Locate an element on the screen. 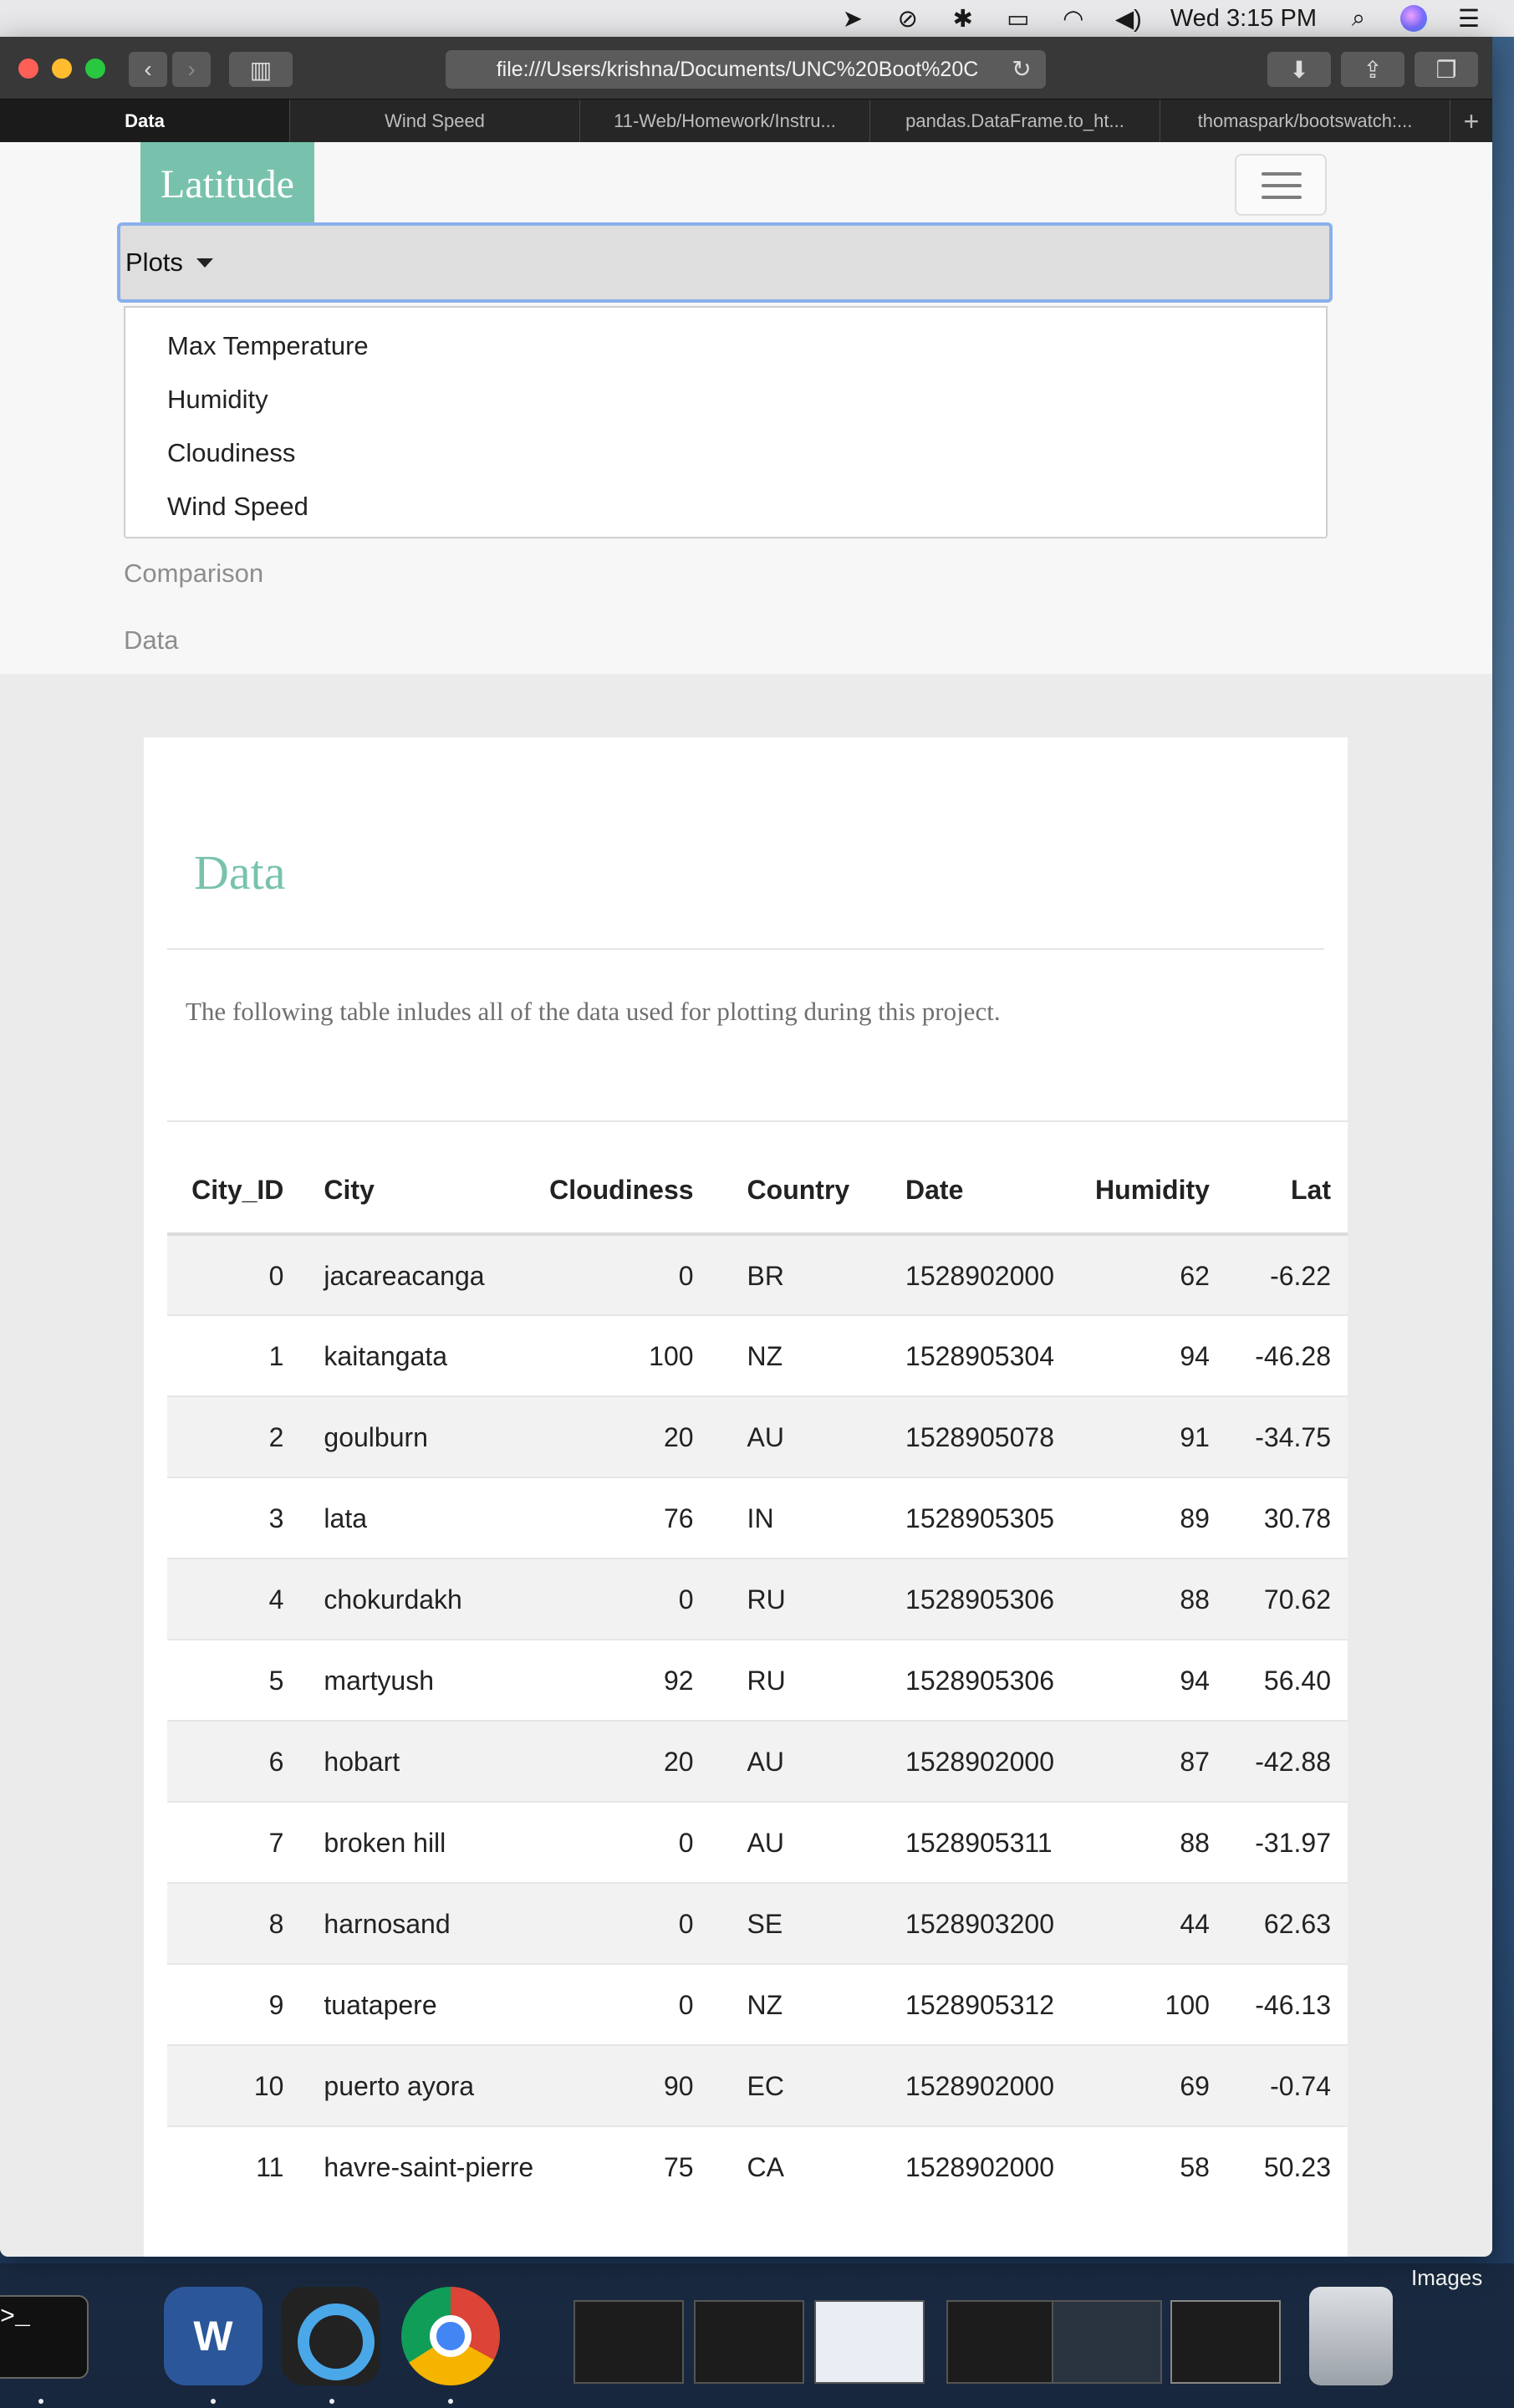 The image size is (1514, 2408). notification-center-icon: ☰ is located at coordinates (1468, 18).